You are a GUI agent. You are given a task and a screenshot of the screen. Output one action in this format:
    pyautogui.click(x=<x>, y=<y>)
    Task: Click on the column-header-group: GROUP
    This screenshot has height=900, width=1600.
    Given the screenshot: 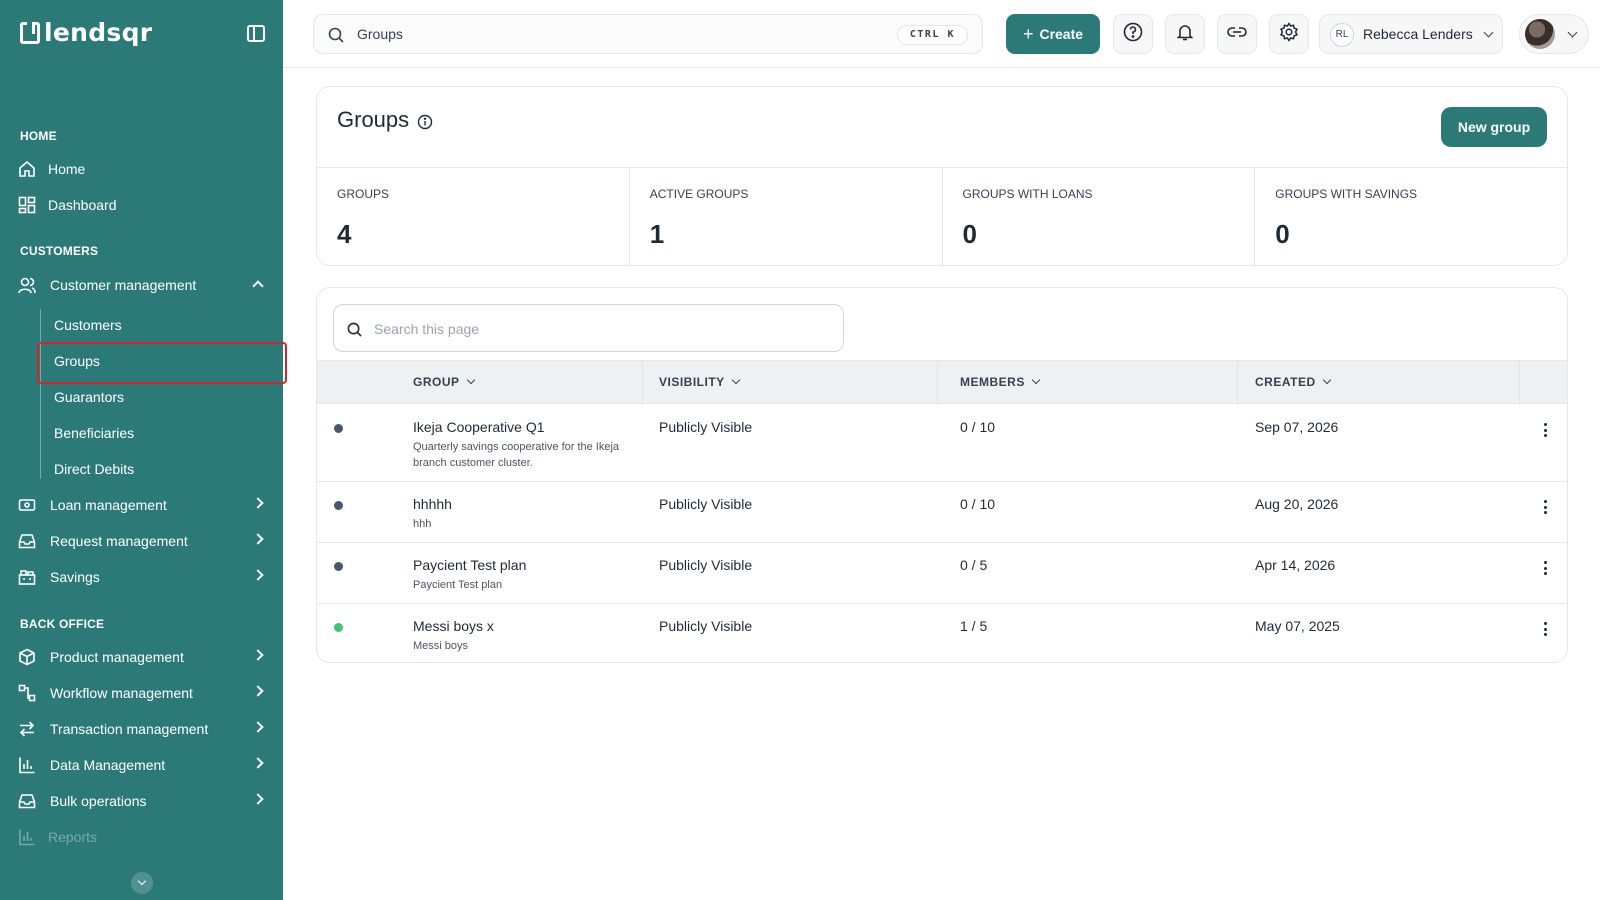 What is the action you would take?
    pyautogui.click(x=444, y=382)
    